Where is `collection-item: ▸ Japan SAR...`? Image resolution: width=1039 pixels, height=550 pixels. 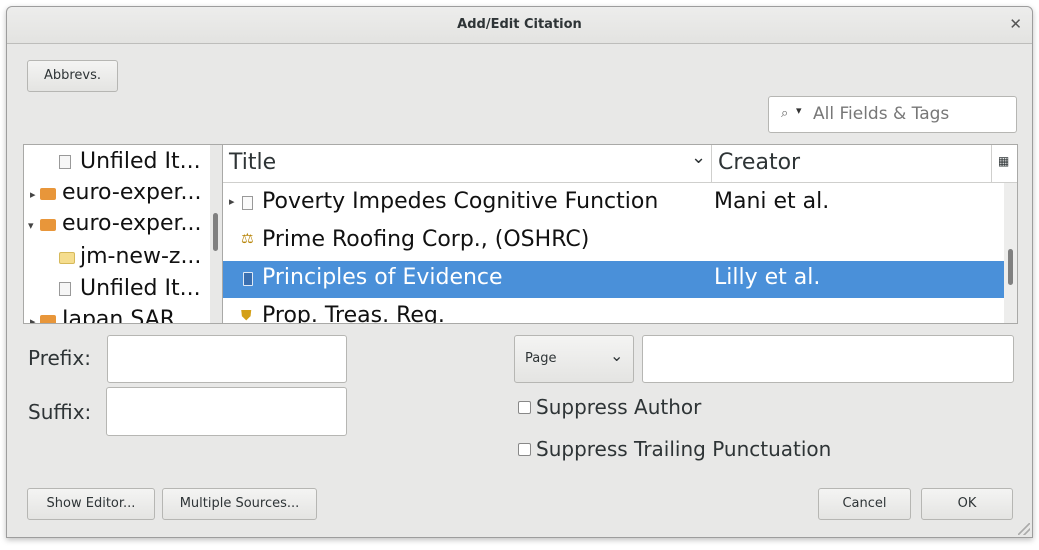
collection-item: ▸ Japan SAR... is located at coordinates (117, 315).